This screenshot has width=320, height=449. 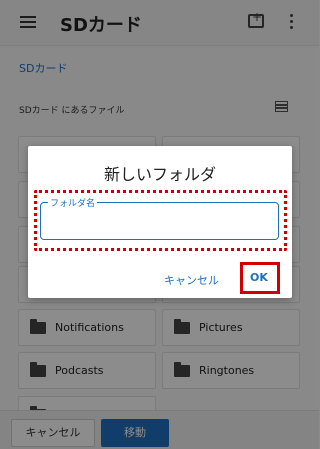 What do you see at coordinates (191, 280) in the screenshot?
I see `dialog-cancel-button: キャンセル` at bounding box center [191, 280].